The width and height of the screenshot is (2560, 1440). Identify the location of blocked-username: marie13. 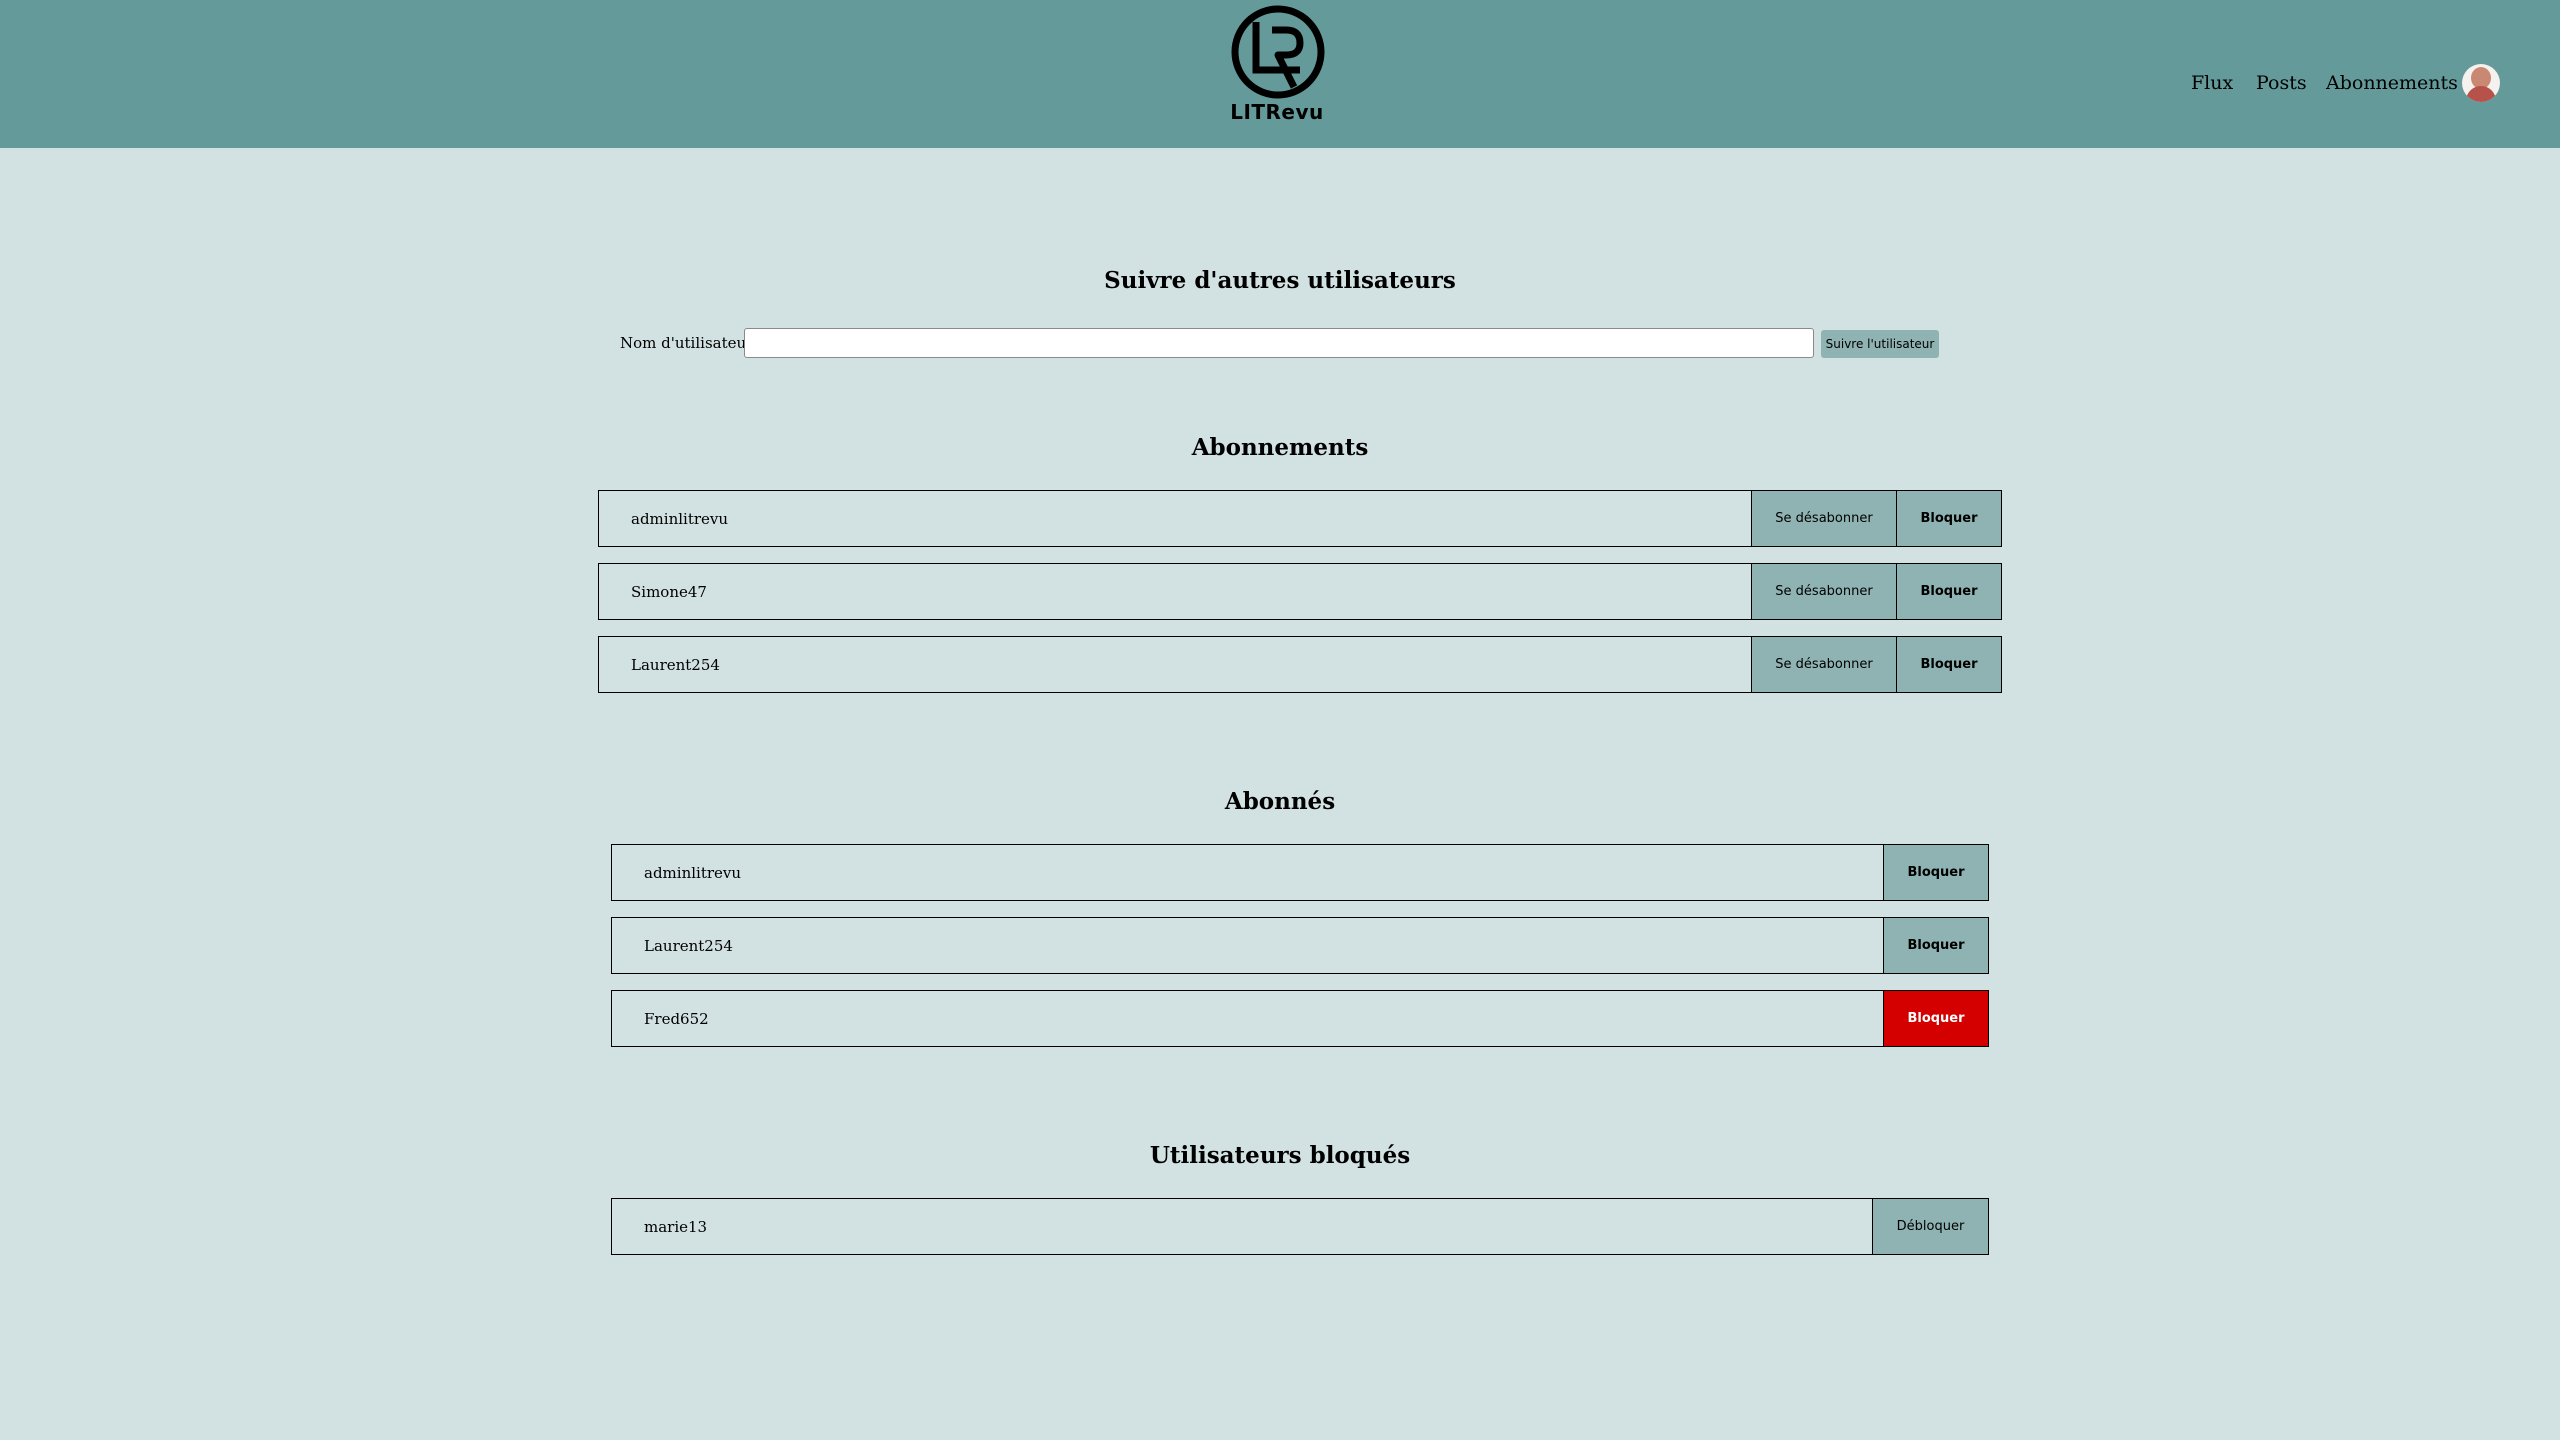
(676, 1227).